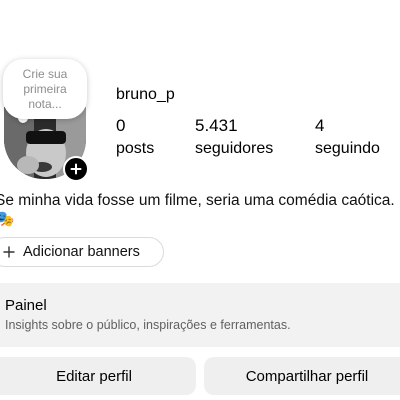 This screenshot has height=400, width=400. Describe the element at coordinates (234, 149) in the screenshot. I see `followers-label: seguidores` at that location.